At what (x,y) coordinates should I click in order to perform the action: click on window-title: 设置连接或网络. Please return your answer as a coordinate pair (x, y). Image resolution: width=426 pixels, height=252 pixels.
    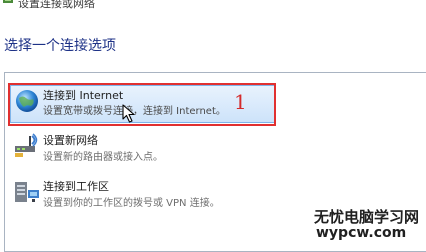
    Looking at the image, I should click on (56, 5).